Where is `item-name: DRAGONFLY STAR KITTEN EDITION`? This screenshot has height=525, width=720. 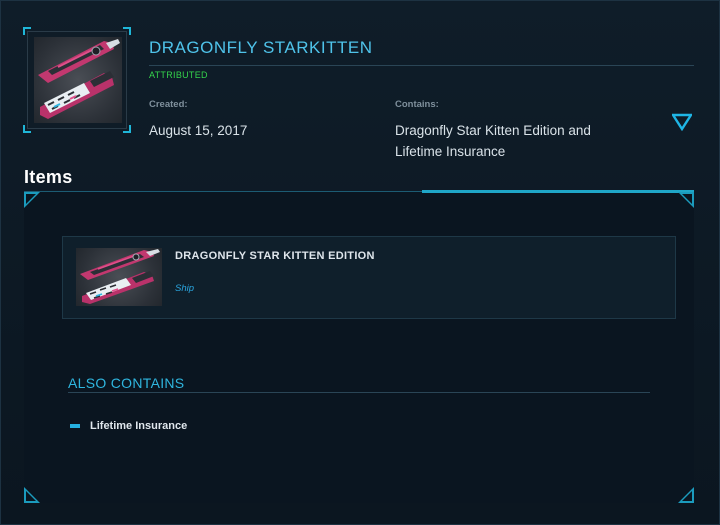 item-name: DRAGONFLY STAR KITTEN EDITION is located at coordinates (275, 256).